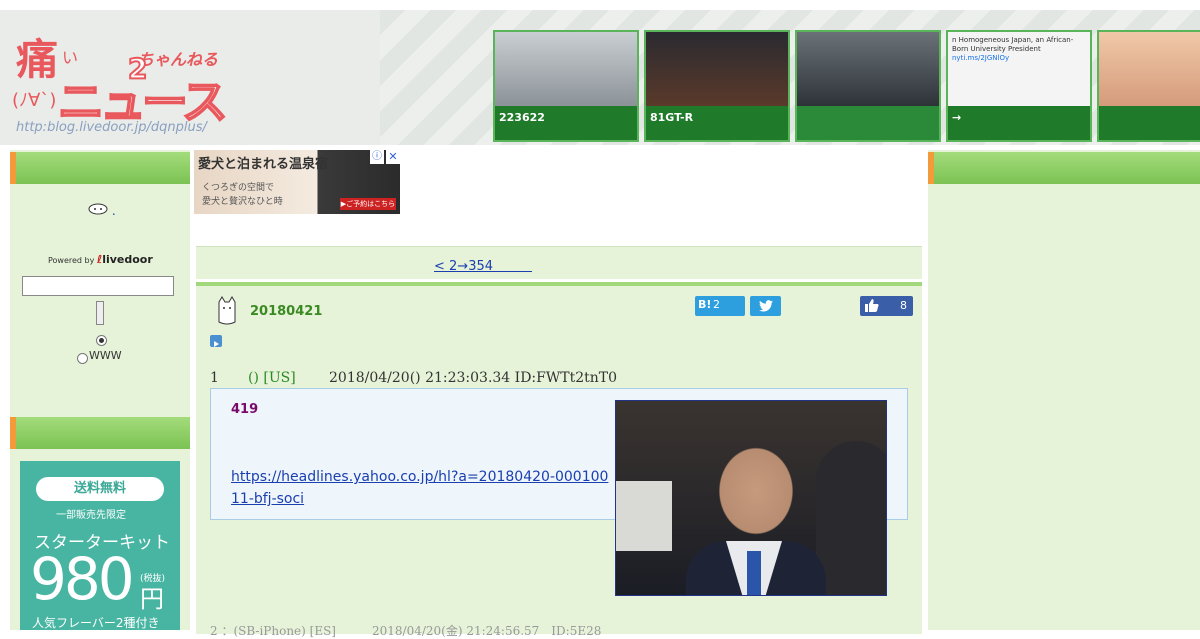  What do you see at coordinates (100, 168) in the screenshot?
I see `left-sidebar-header` at bounding box center [100, 168].